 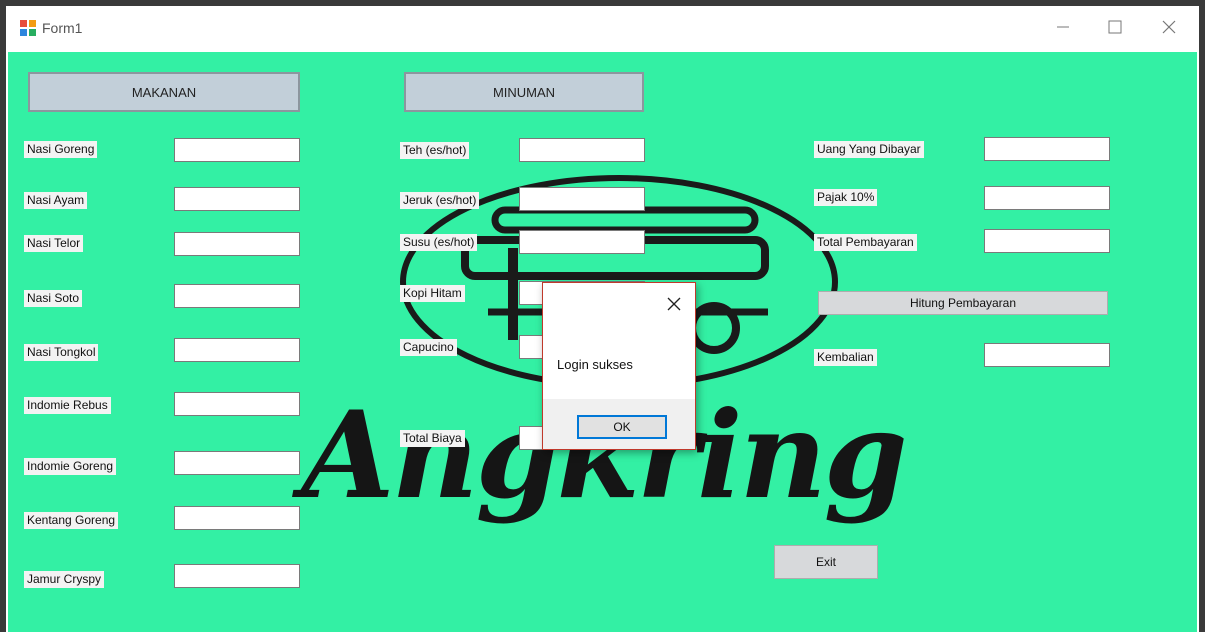 What do you see at coordinates (70, 466) in the screenshot?
I see `label-indomie-goreng: Indomie Goreng` at bounding box center [70, 466].